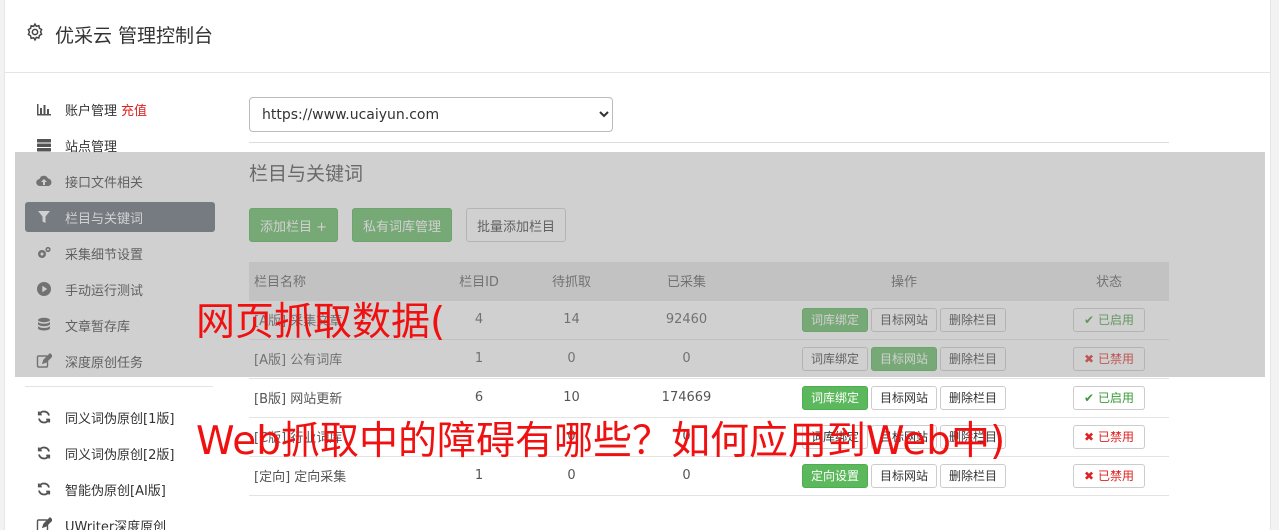 The image size is (1279, 530). I want to click on private-lexicon-button: 私有词库管理, so click(402, 225).